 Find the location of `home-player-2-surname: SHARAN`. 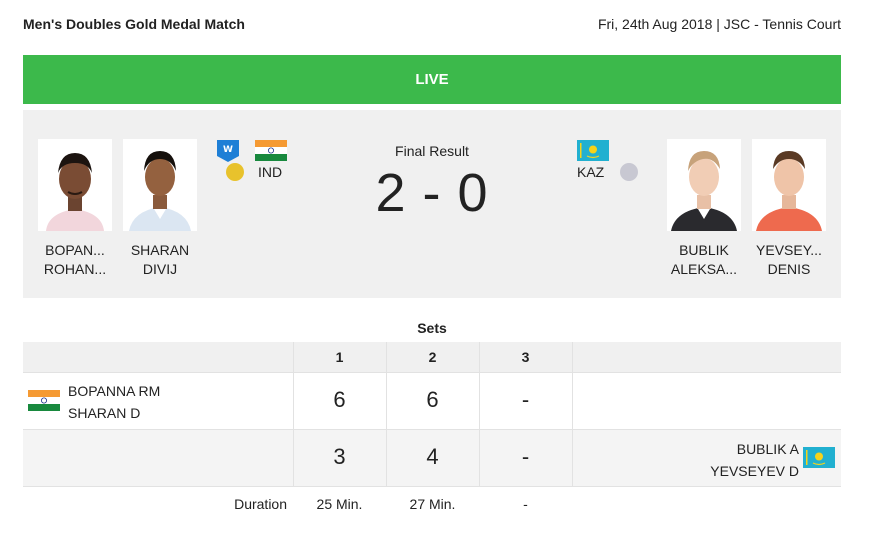

home-player-2-surname: SHARAN is located at coordinates (160, 250).